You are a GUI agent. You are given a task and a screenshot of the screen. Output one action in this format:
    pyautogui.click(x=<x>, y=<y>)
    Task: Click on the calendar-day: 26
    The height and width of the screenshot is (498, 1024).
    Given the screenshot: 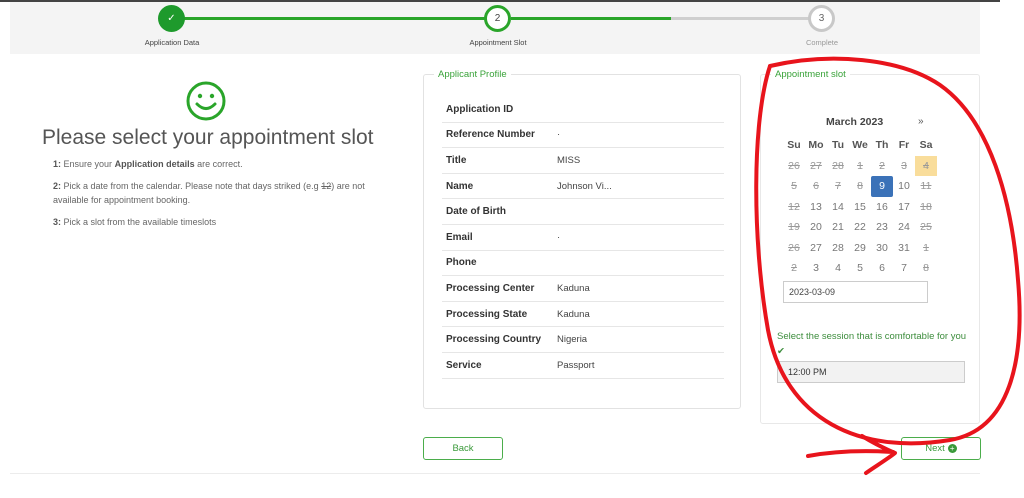 What is the action you would take?
    pyautogui.click(x=794, y=247)
    